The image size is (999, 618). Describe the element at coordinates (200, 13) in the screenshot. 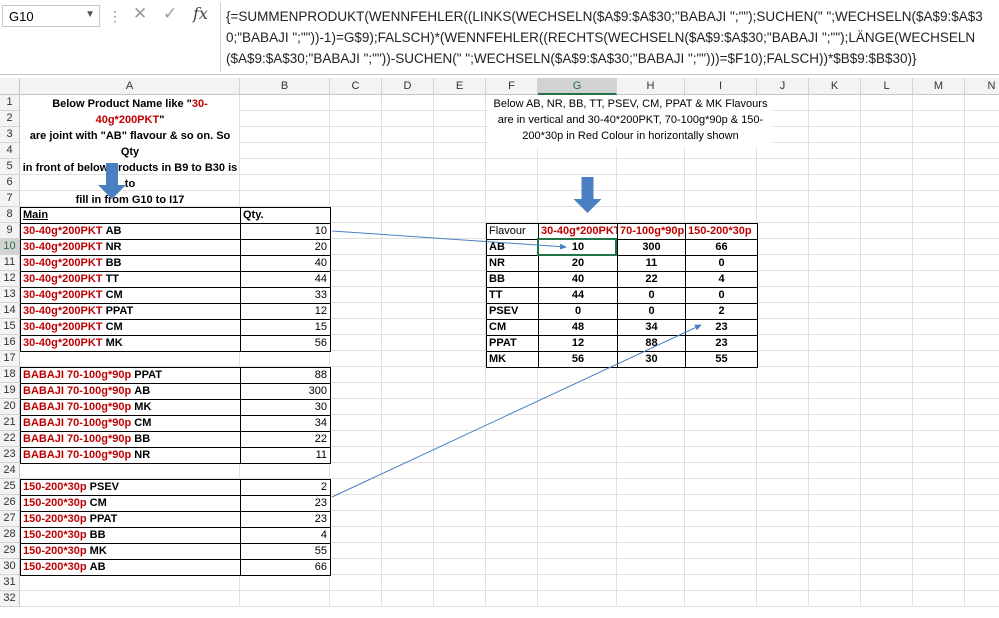

I see `insert-function-icon: fx` at that location.